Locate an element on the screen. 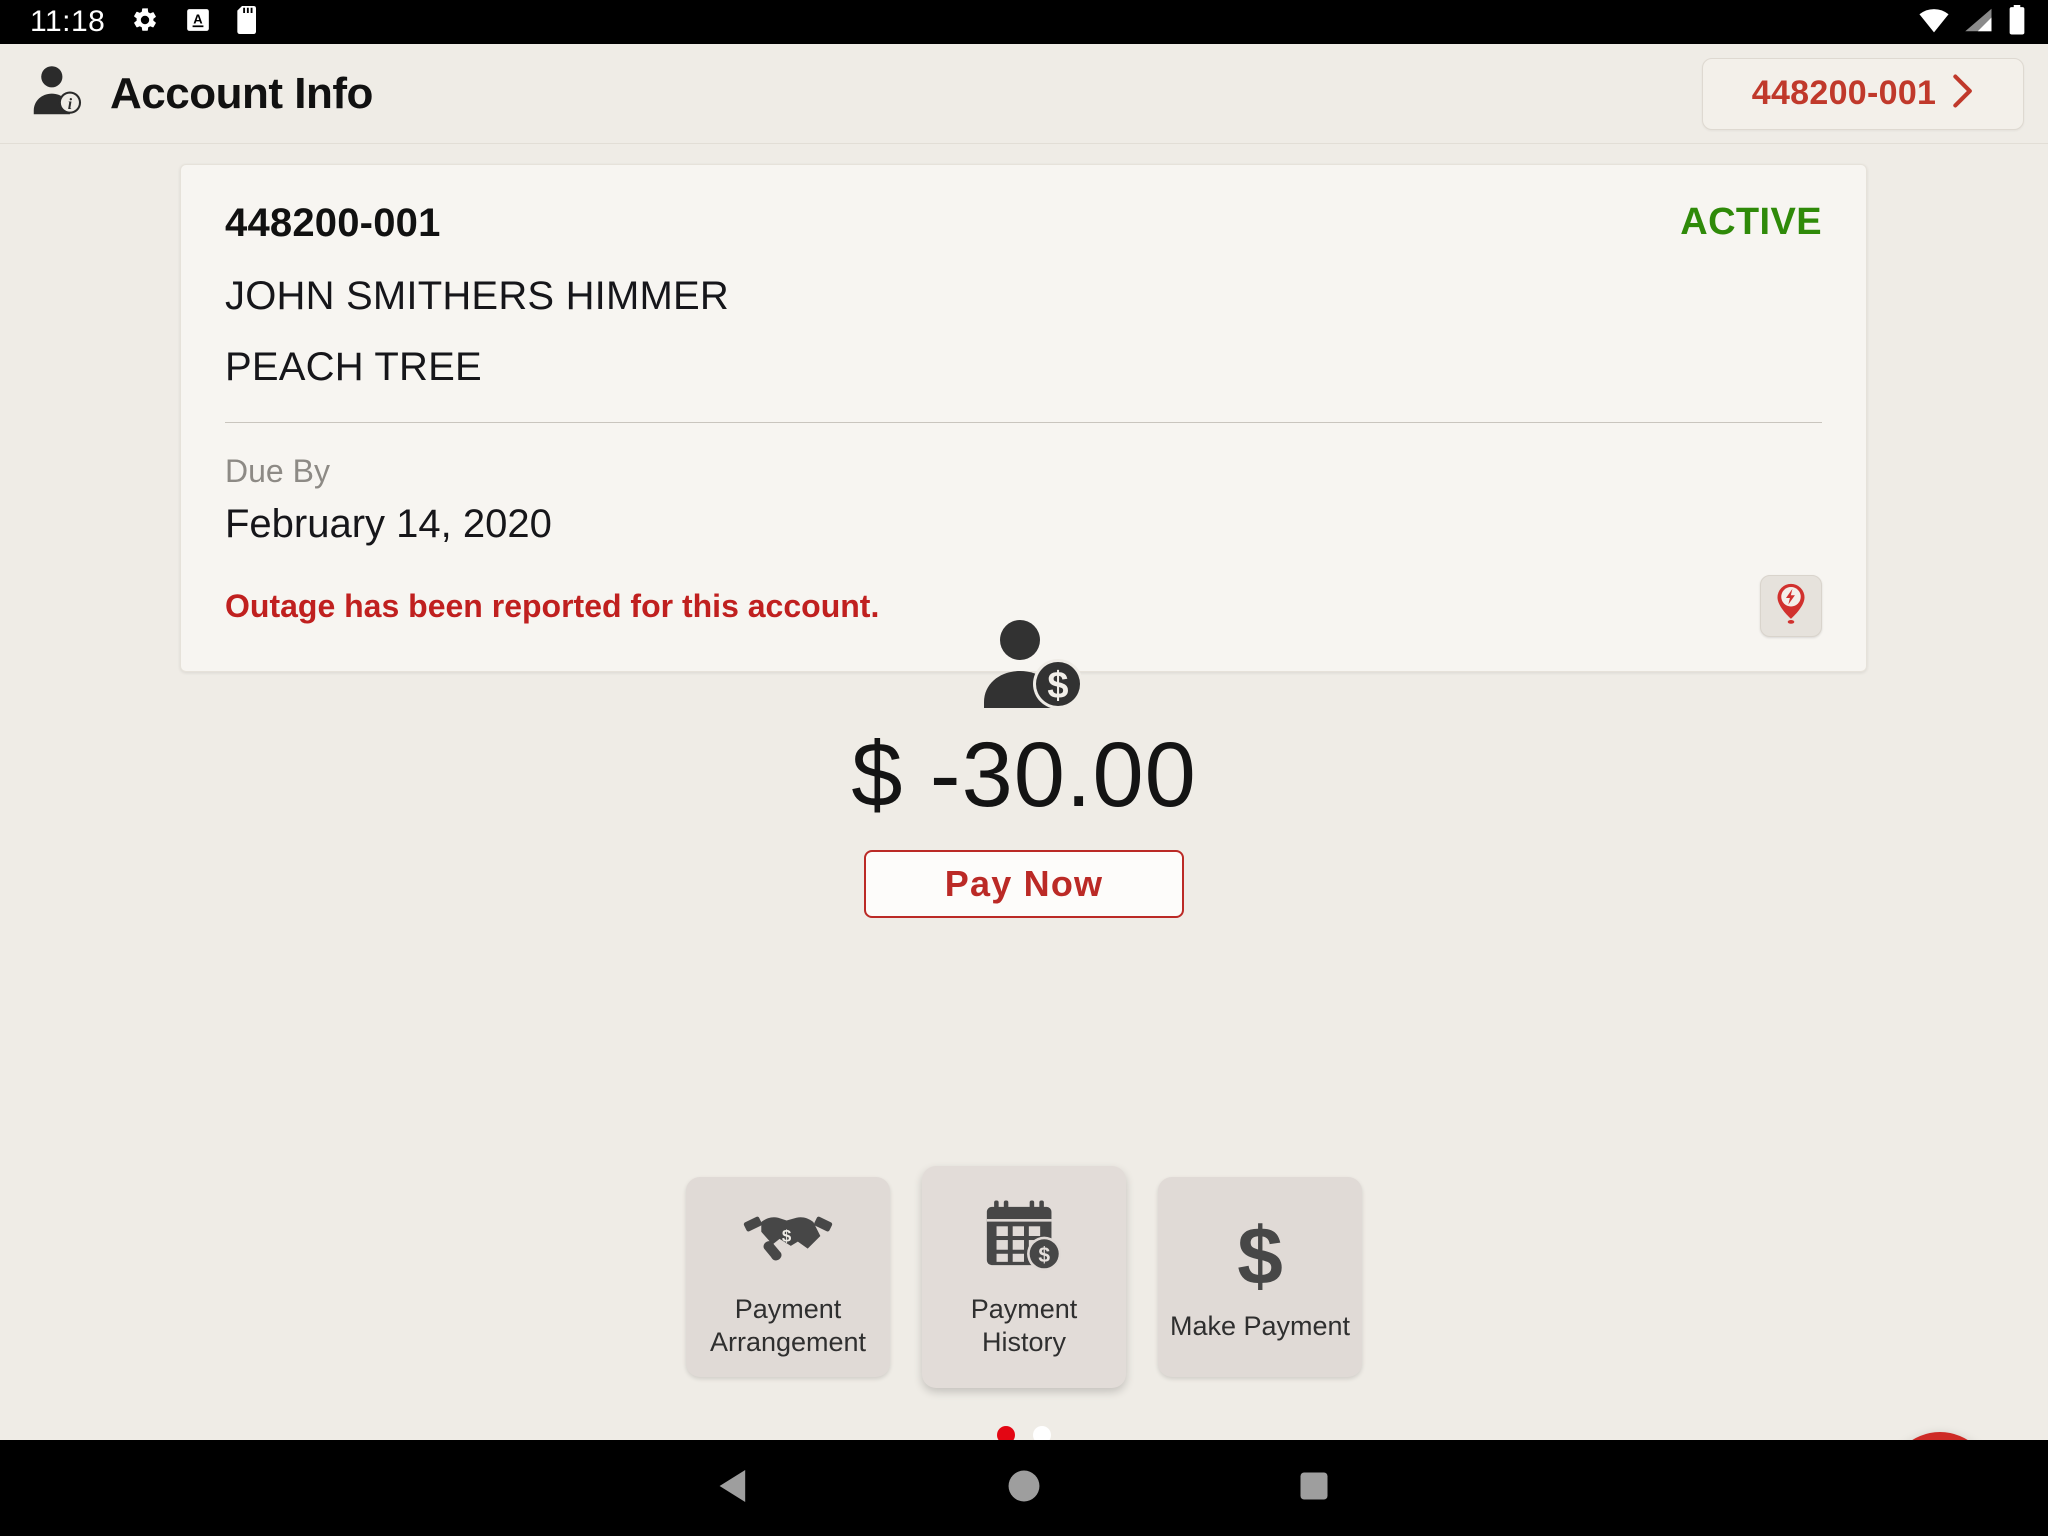 This screenshot has height=1536, width=2048. service-address: PEACH TREE is located at coordinates (353, 367).